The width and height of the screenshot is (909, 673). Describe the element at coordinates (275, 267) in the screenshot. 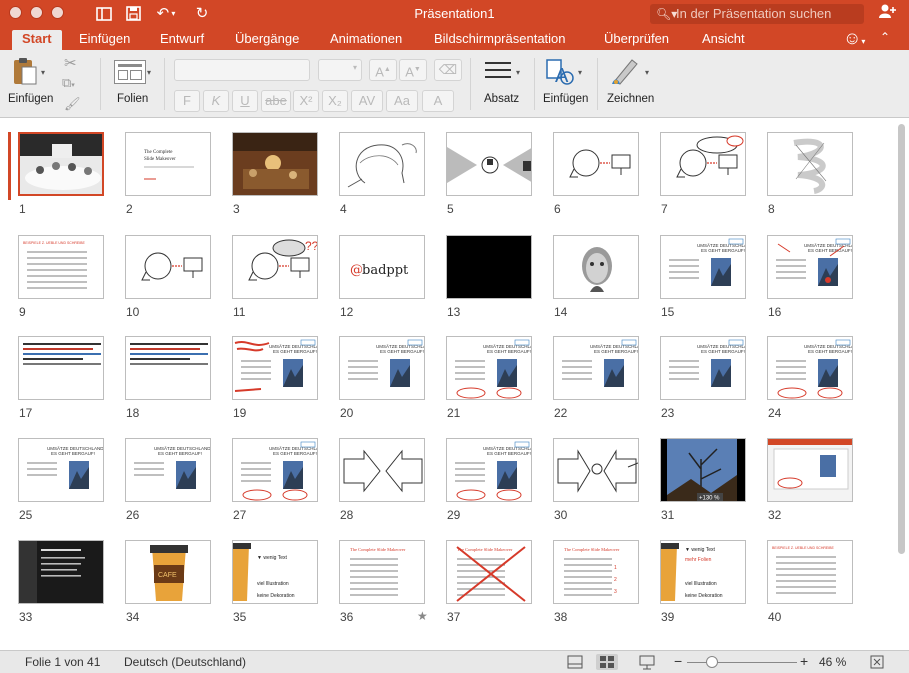

I see `slide-preview: ??` at that location.